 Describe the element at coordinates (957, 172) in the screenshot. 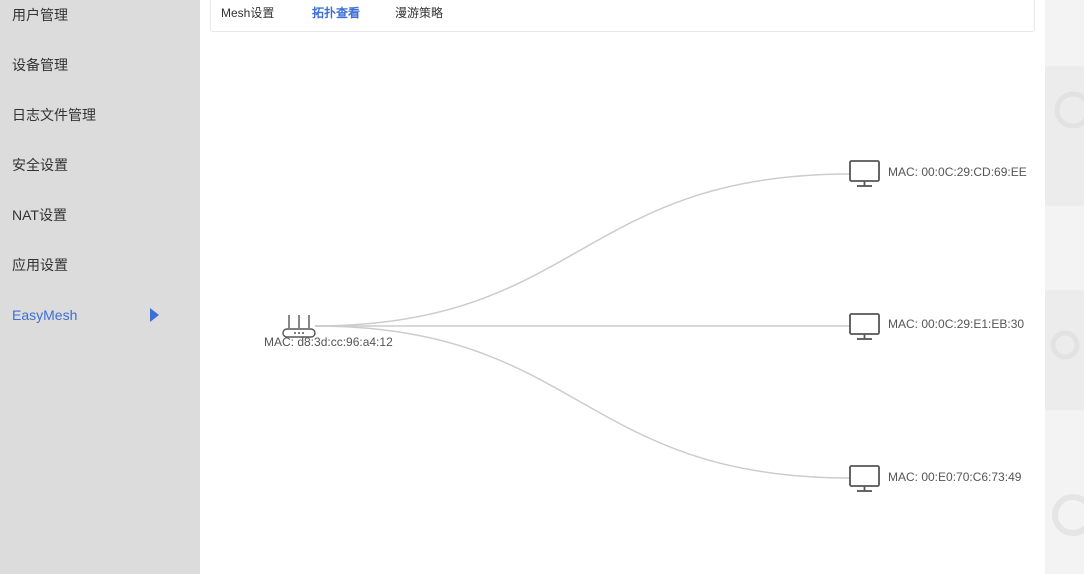

I see `device-mac-label: MAC: 00:0C:29:CD:69:EE` at that location.